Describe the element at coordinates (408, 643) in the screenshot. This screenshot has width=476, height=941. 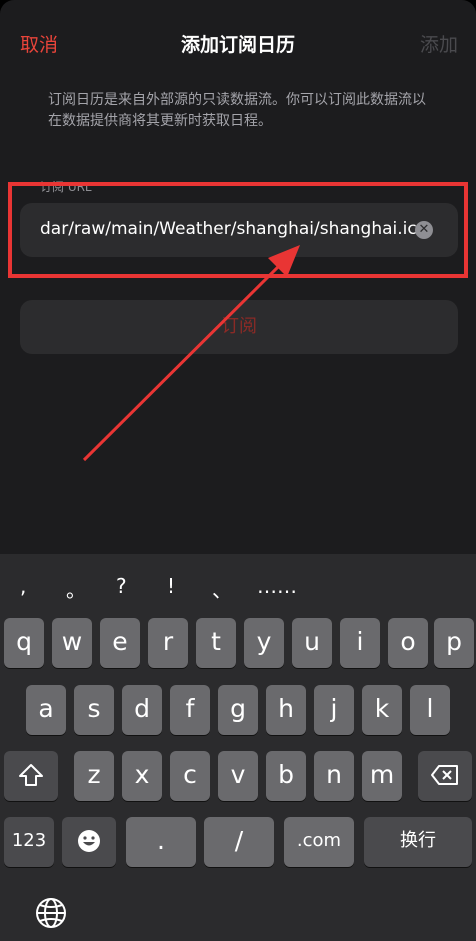
I see `key-o: o` at that location.